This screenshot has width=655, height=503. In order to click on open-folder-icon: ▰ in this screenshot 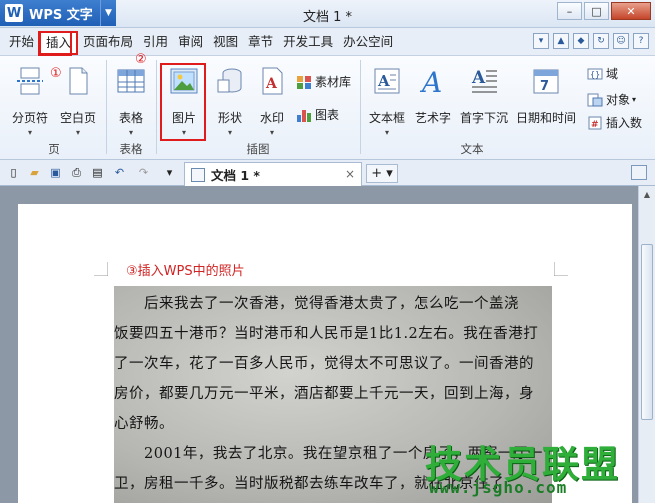, I will do `click(34, 172)`.